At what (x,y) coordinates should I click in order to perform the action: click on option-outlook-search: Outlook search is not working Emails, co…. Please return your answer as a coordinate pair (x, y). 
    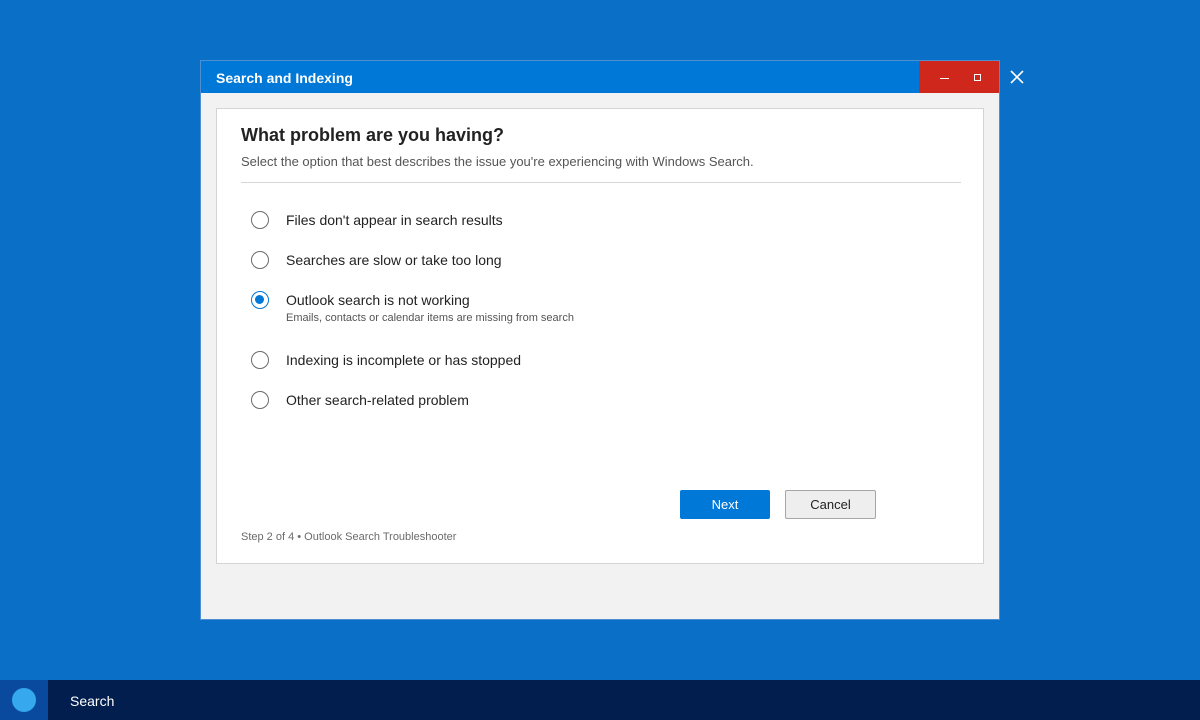
    Looking at the image, I should click on (501, 311).